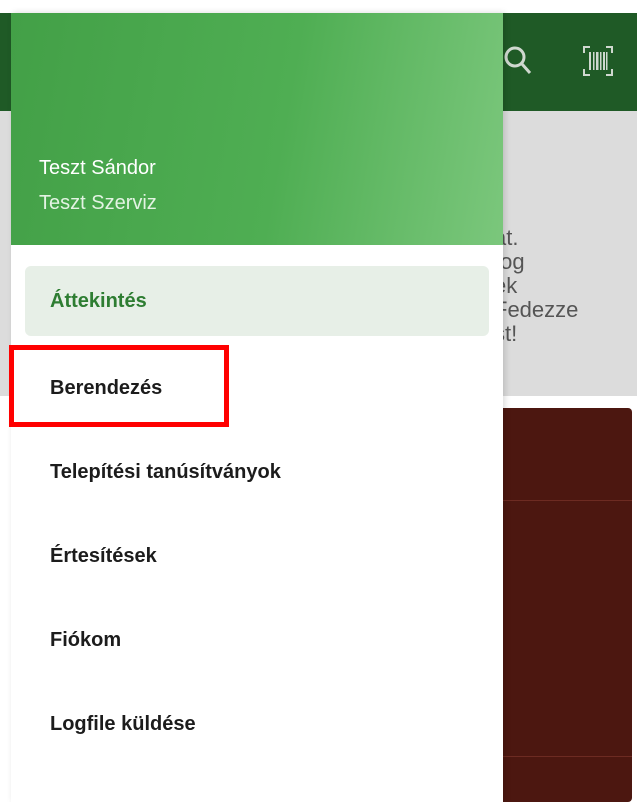 This screenshot has width=637, height=802. Describe the element at coordinates (98, 203) in the screenshot. I see `user-organization: Teszt Szerviz` at that location.